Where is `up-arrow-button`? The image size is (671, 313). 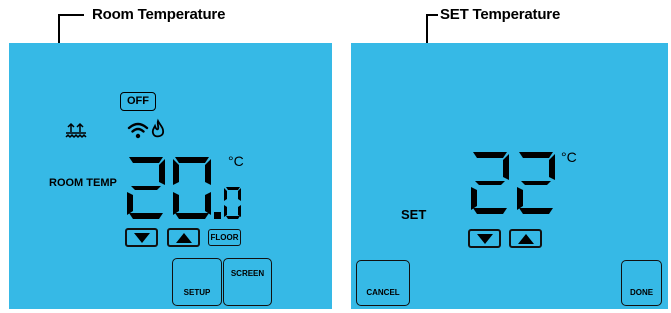 up-arrow-button is located at coordinates (183, 237).